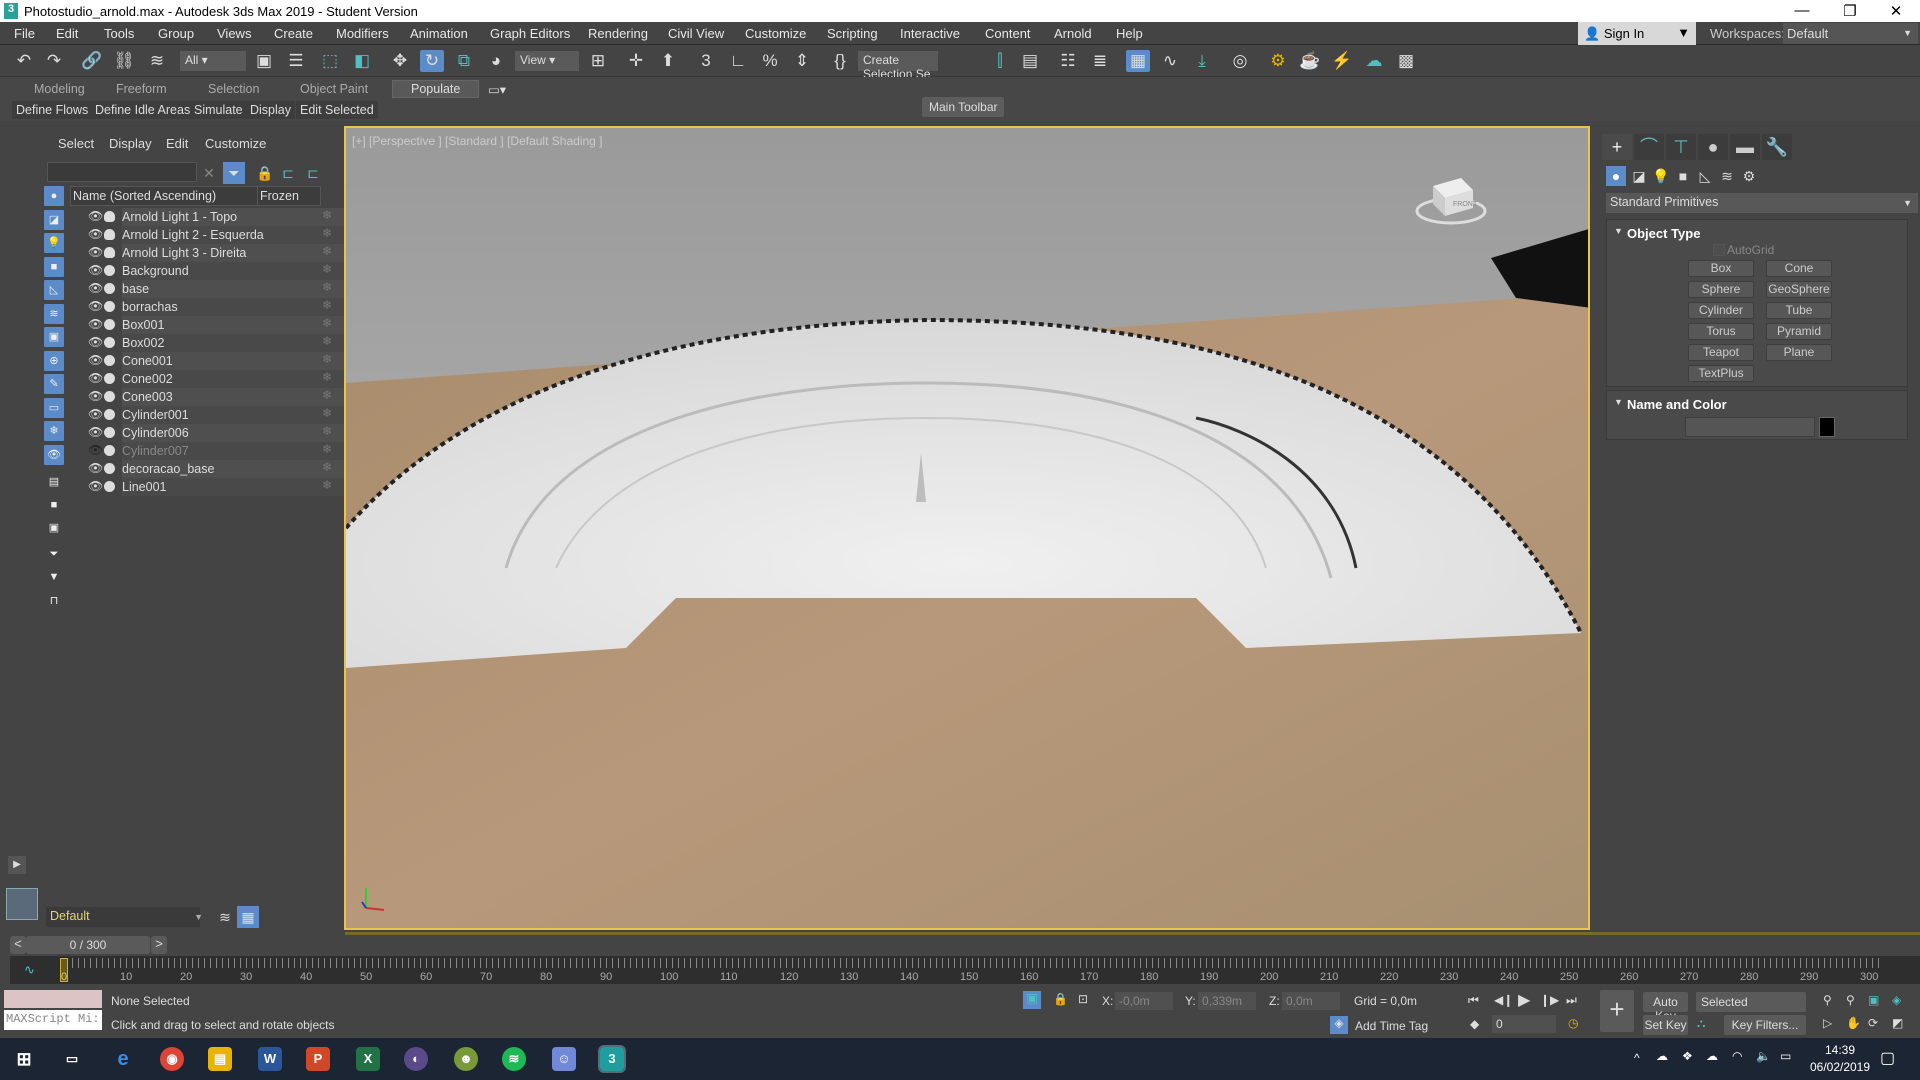  I want to click on time-configuration-icon: ◷, so click(1573, 1023).